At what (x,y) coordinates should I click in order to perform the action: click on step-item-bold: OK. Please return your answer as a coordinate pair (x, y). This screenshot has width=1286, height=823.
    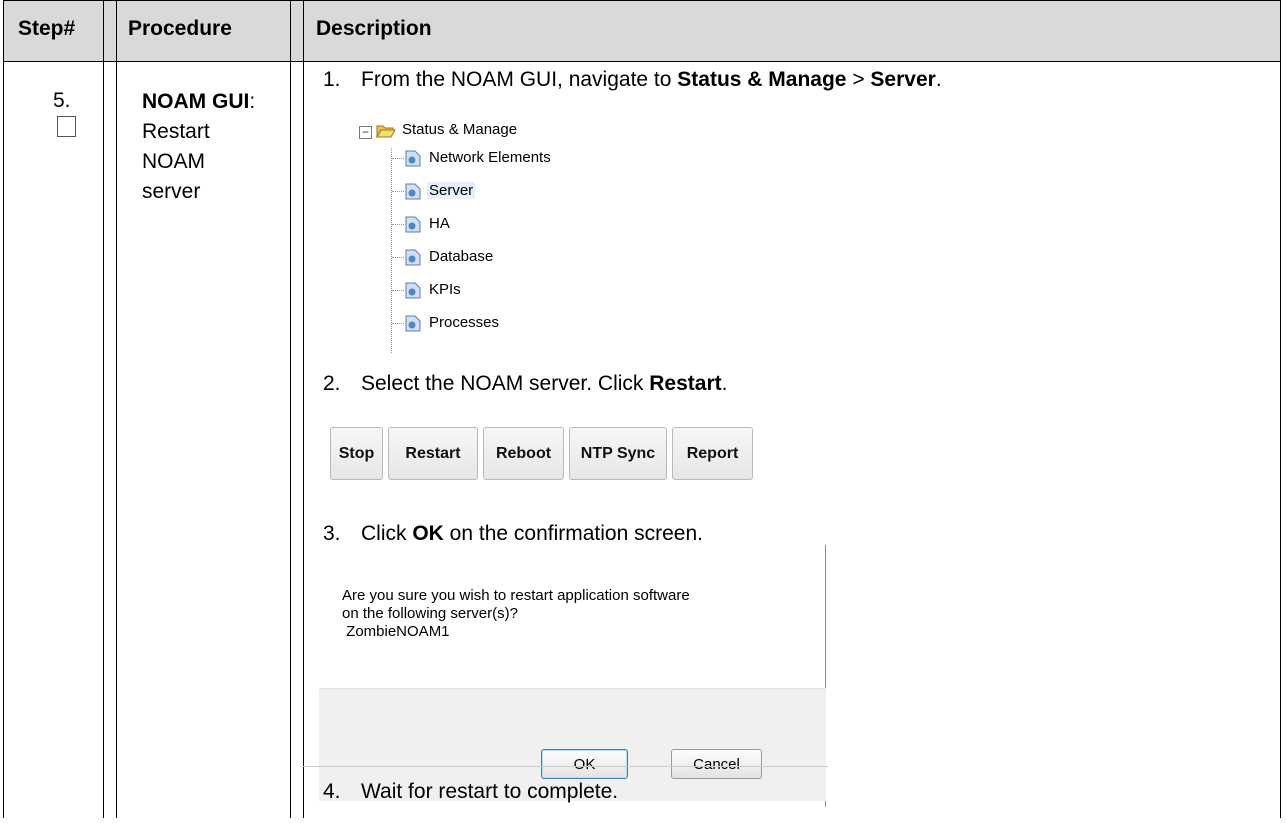
    Looking at the image, I should click on (428, 533).